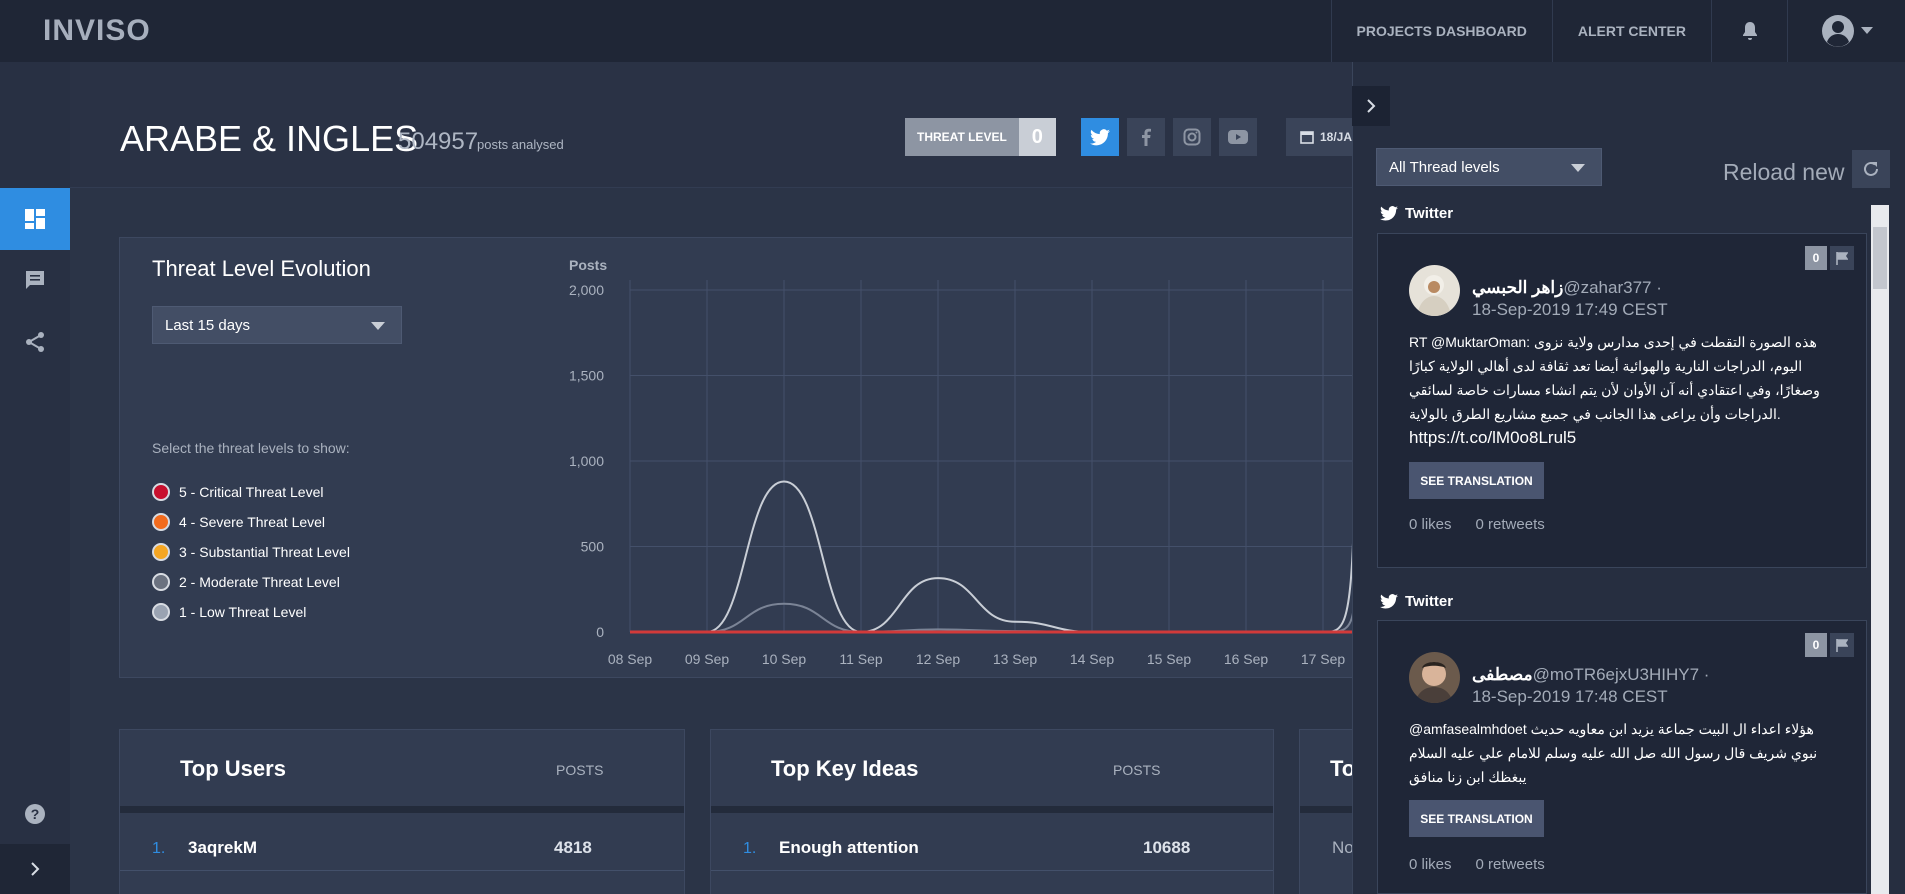 The image size is (1905, 894). I want to click on refresh-icon, so click(1871, 168).